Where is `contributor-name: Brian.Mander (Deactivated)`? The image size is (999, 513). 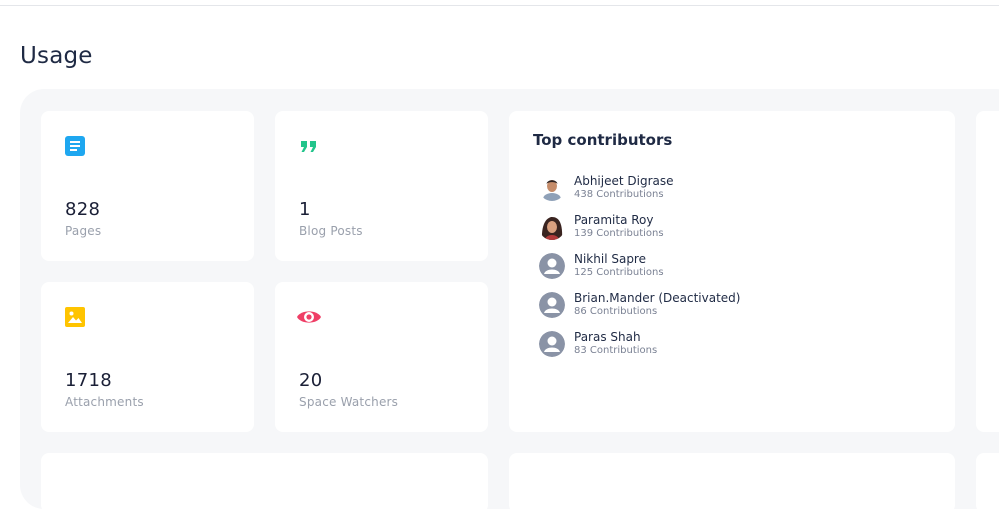
contributor-name: Brian.Mander (Deactivated) is located at coordinates (657, 298).